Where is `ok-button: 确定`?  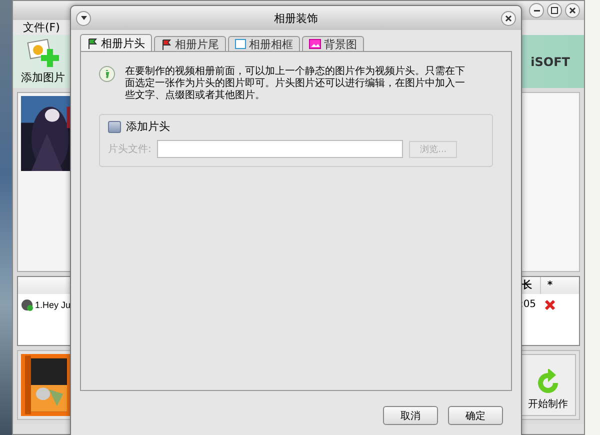 ok-button: 确定 is located at coordinates (475, 415).